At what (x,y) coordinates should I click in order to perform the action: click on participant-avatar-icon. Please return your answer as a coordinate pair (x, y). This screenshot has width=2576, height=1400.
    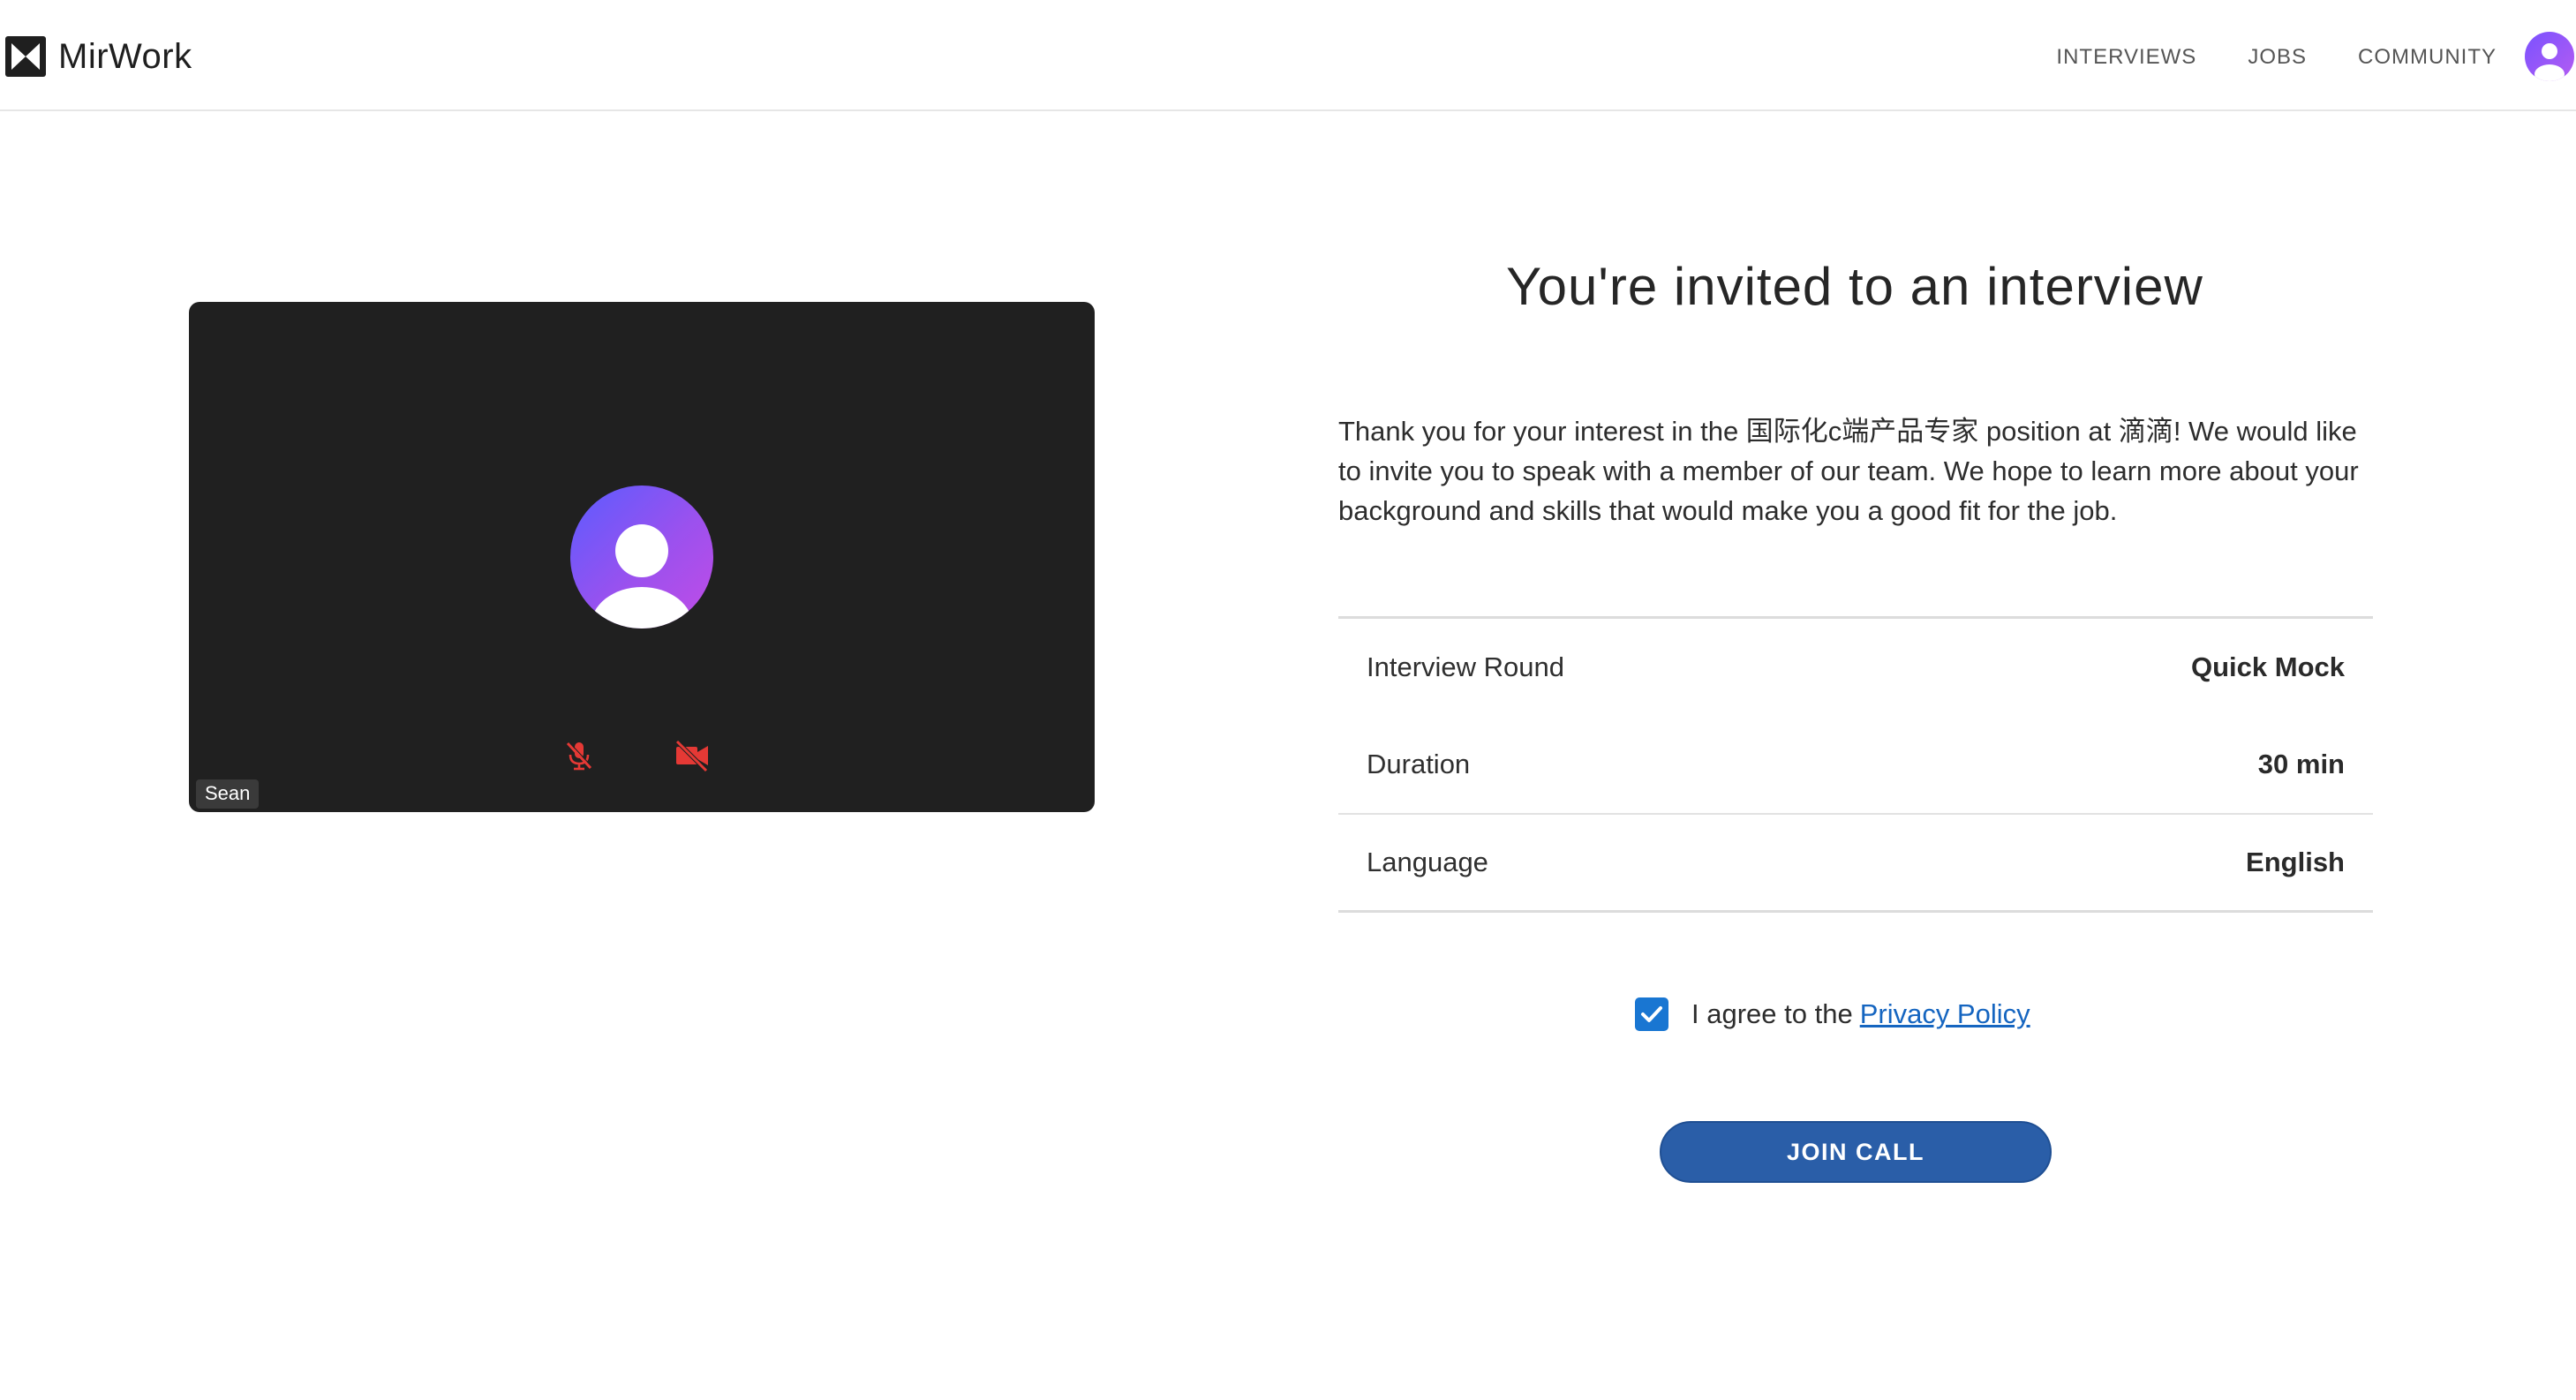
    Looking at the image, I should click on (642, 556).